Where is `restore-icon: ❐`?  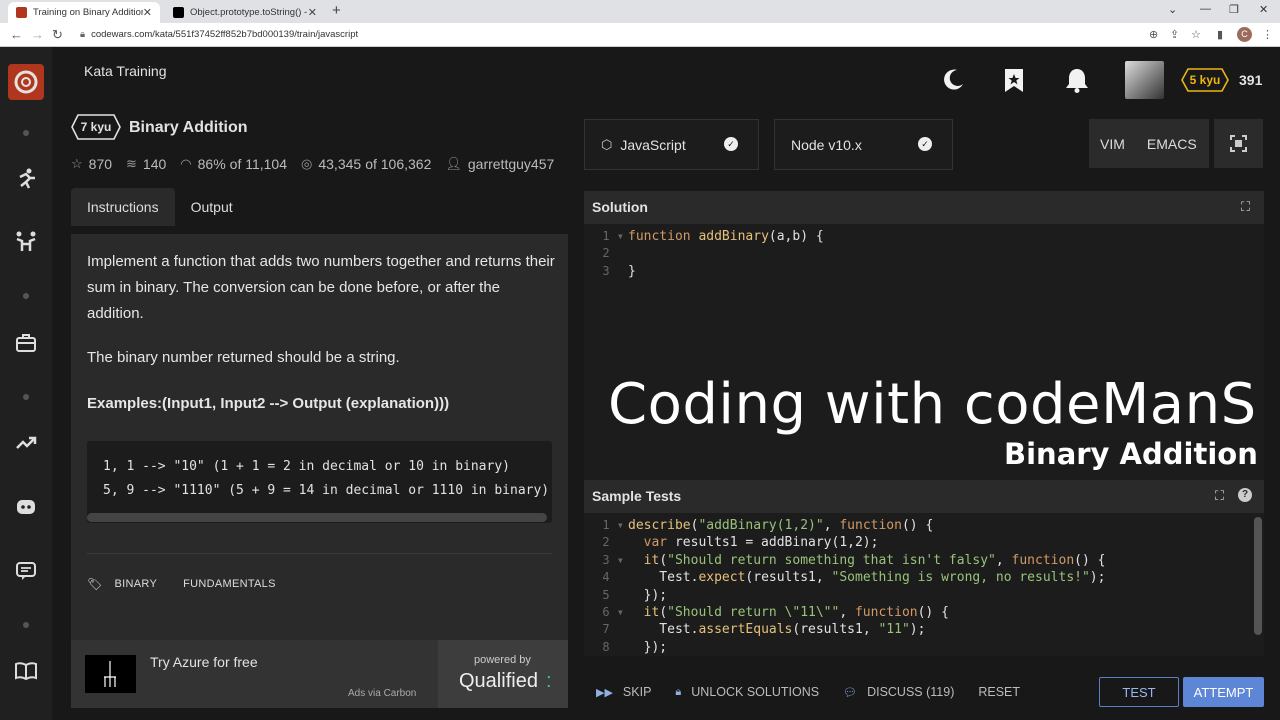 restore-icon: ❐ is located at coordinates (1234, 9).